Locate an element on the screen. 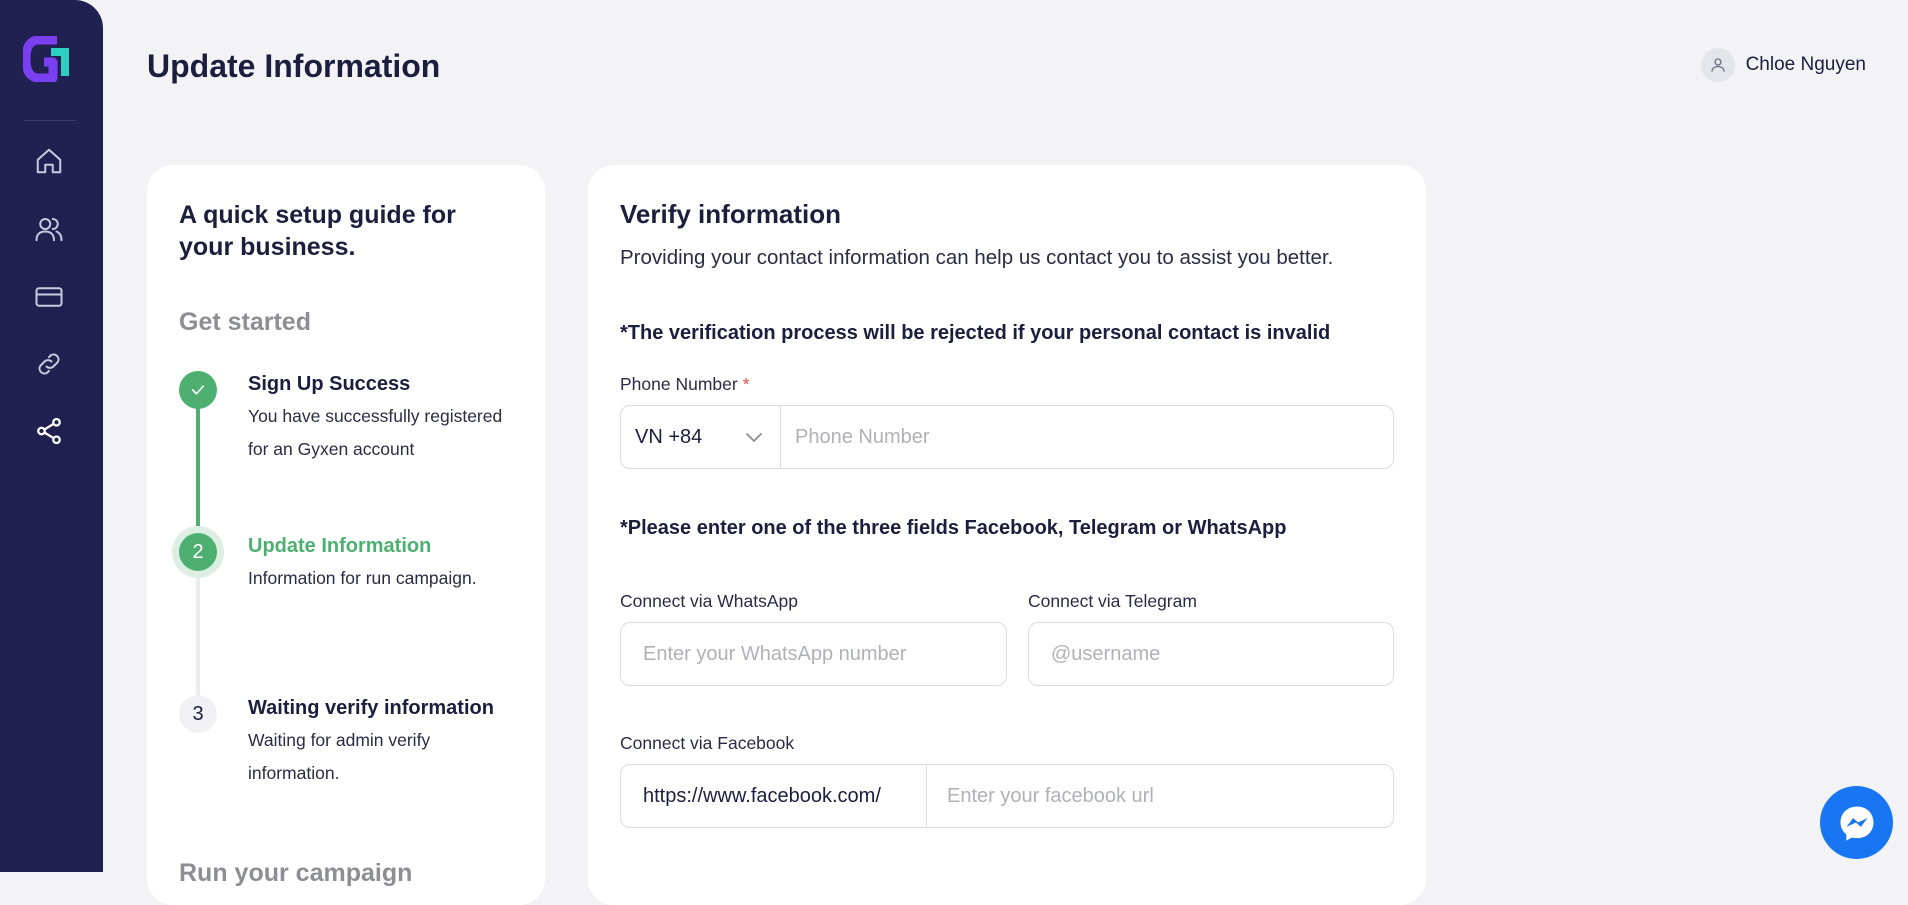 This screenshot has width=1908, height=905. step-1-title: Sign Up Success is located at coordinates (329, 384).